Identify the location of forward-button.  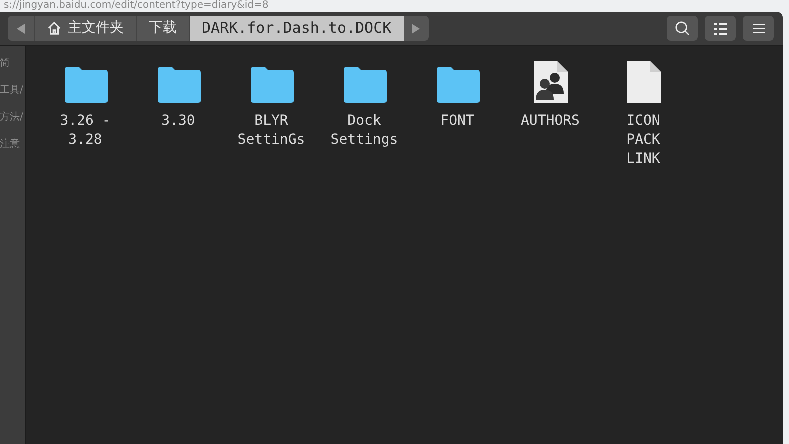
(416, 28).